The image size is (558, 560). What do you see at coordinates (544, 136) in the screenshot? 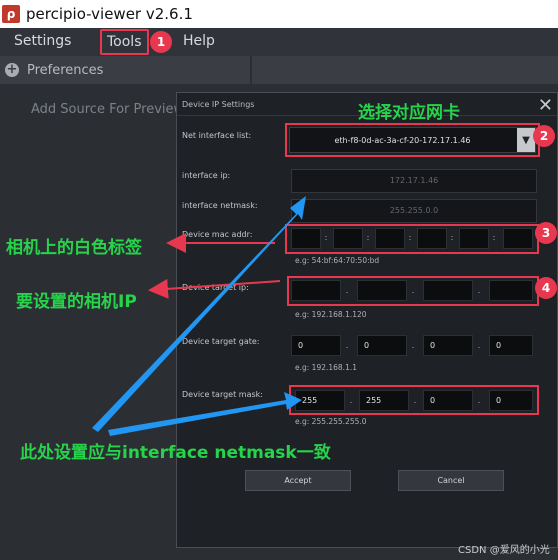
I see `badge-2: 2` at bounding box center [544, 136].